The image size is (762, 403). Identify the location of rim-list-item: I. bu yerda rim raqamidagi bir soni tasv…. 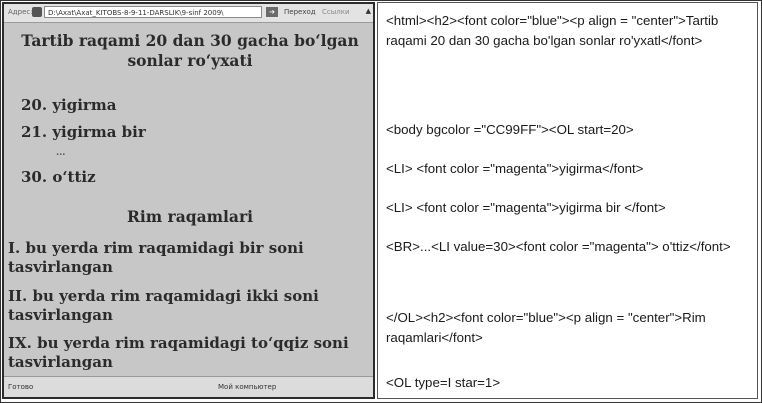
(156, 257).